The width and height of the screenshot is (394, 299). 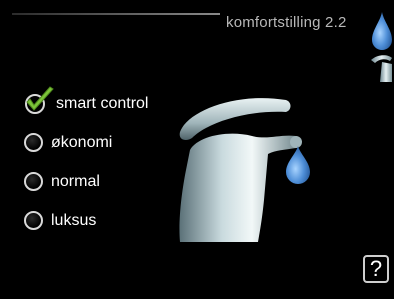 I want to click on help-button: ?, so click(x=376, y=269).